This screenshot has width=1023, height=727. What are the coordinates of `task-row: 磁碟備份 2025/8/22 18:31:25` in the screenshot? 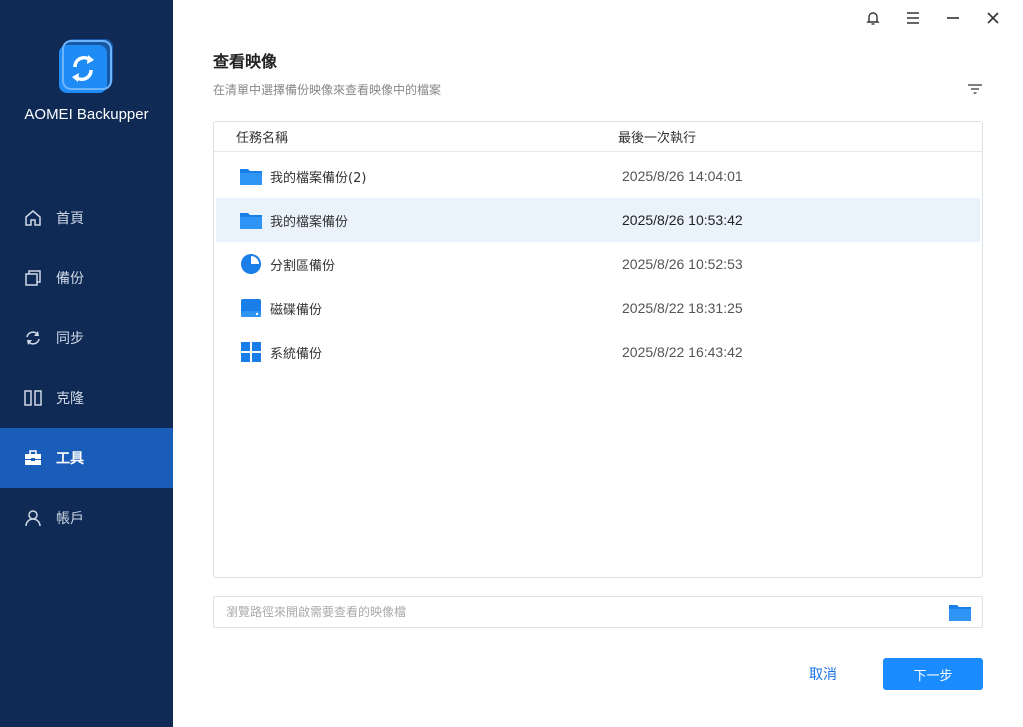 It's located at (598, 308).